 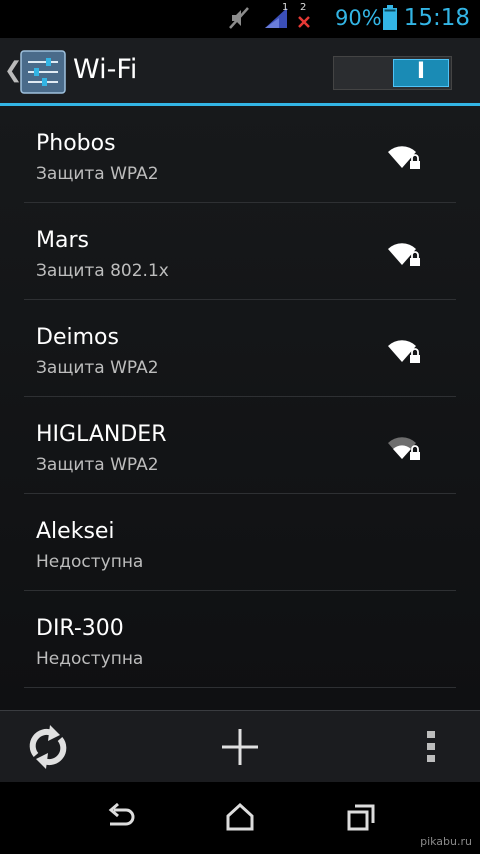 I want to click on network-item-phobos: Phobos Защита WPA2, so click(x=240, y=154).